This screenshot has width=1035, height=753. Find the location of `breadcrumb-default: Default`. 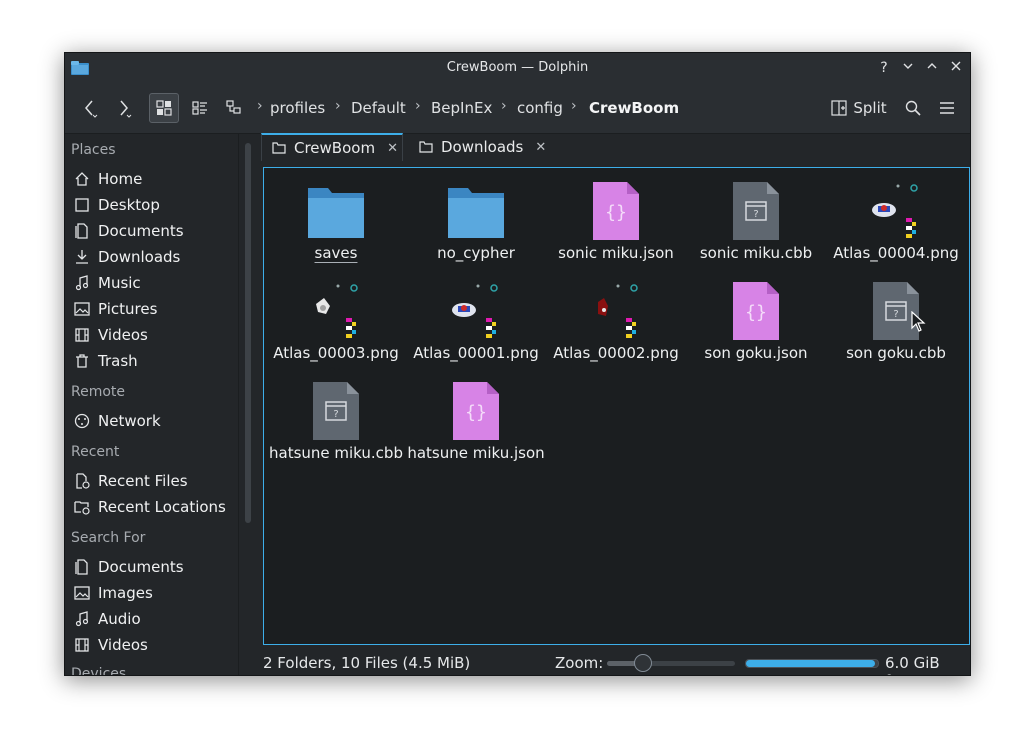

breadcrumb-default: Default is located at coordinates (378, 108).